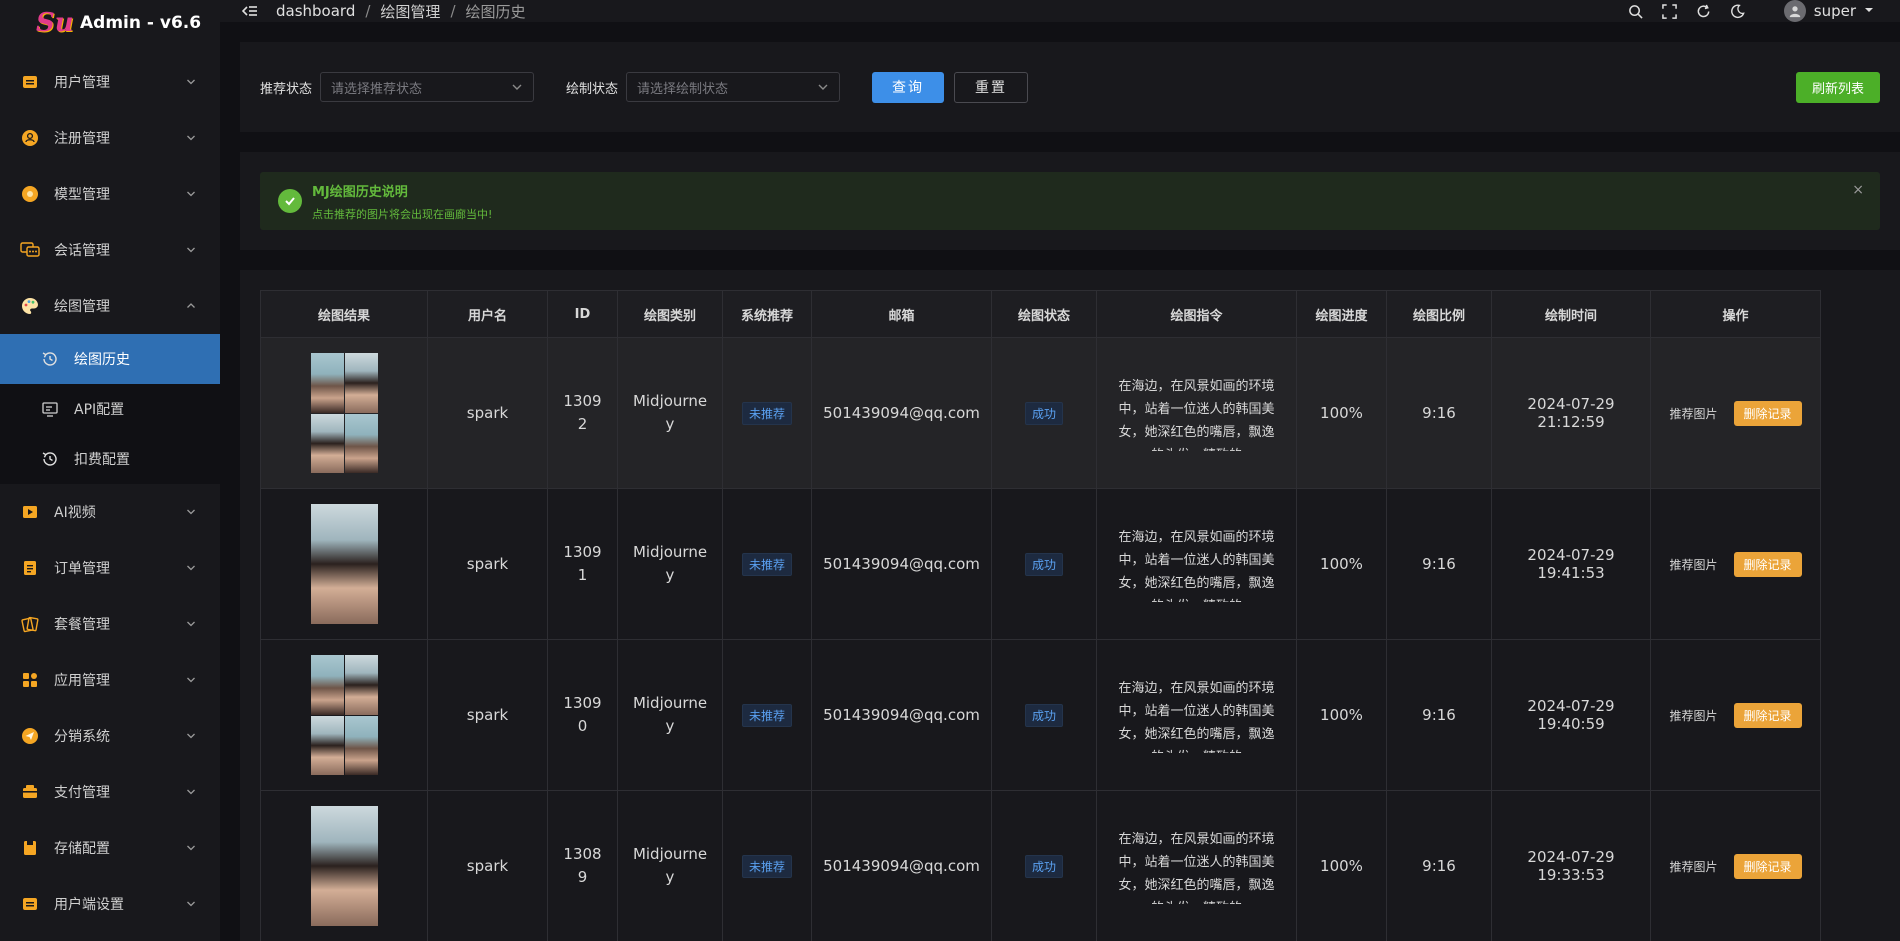  Describe the element at coordinates (82, 849) in the screenshot. I see `sidebar-item-label: 存储配置` at that location.